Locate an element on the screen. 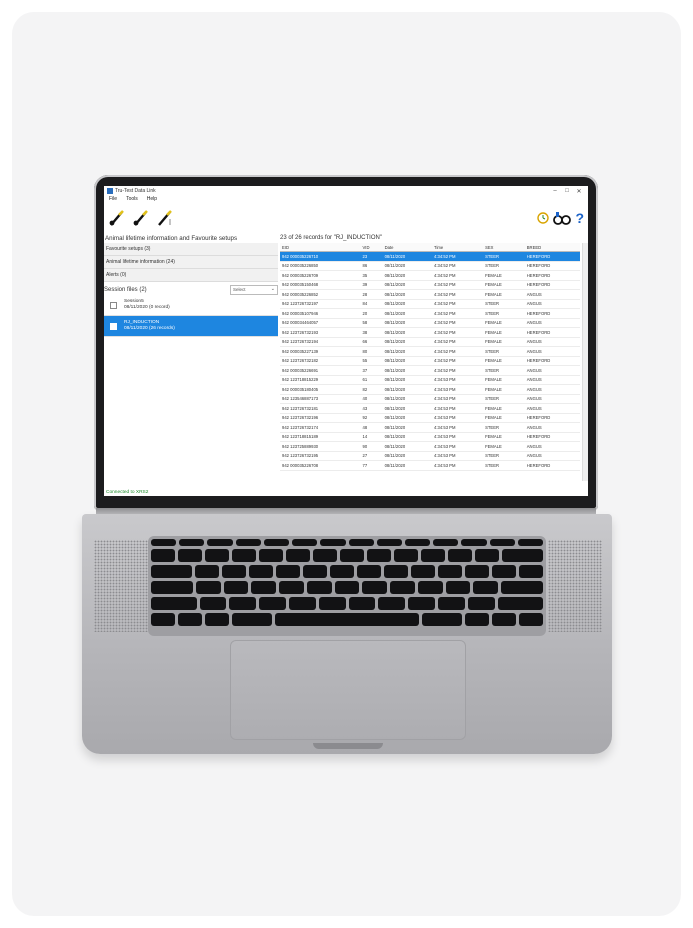 This screenshot has height=928, width=693. alerts-item: Alerts (0) is located at coordinates (191, 275).